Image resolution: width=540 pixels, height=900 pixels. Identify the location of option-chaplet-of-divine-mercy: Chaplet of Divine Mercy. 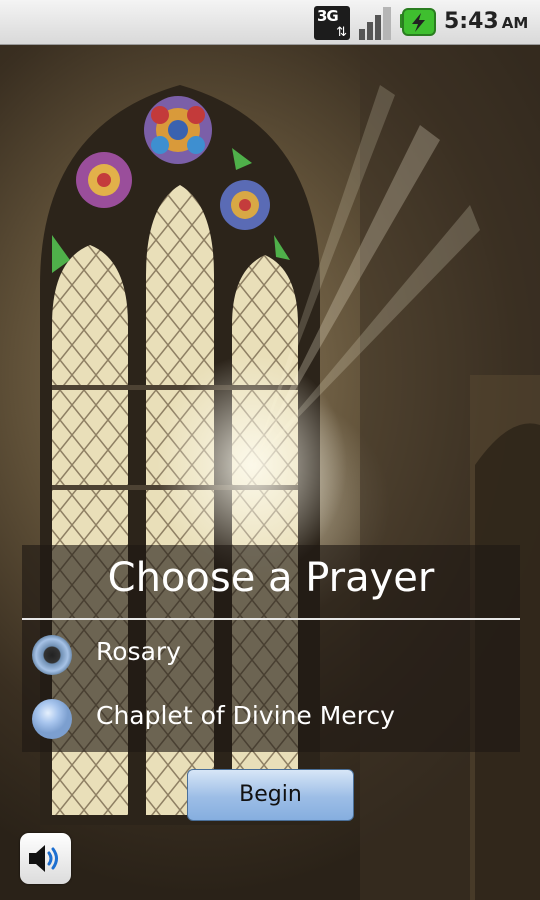
(271, 719).